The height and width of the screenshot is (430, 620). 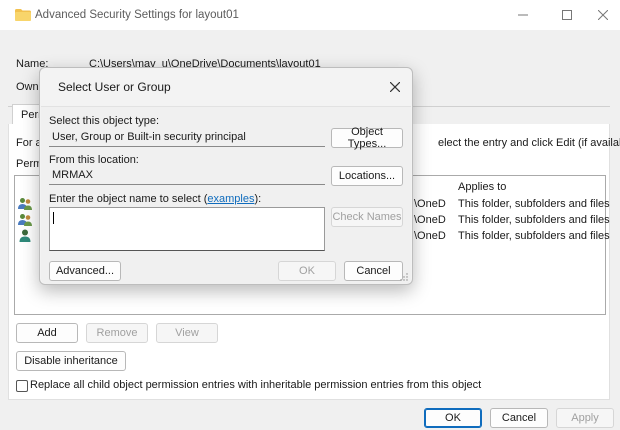 I want to click on object-name-input, so click(x=187, y=229).